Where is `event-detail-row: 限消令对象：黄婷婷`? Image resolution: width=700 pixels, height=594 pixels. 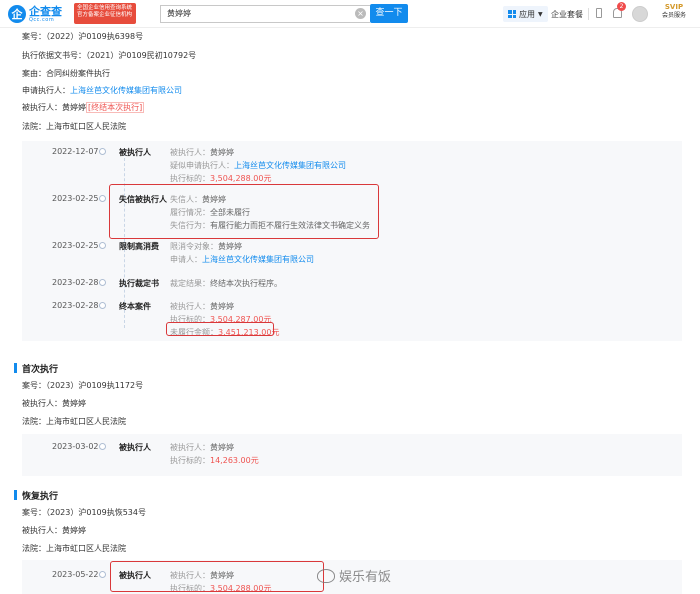
event-detail-row: 限消令对象：黄婷婷 is located at coordinates (206, 246).